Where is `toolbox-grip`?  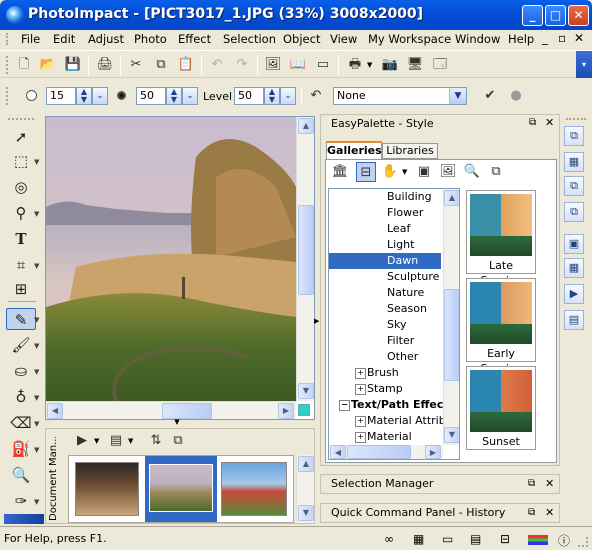 toolbox-grip is located at coordinates (21, 119).